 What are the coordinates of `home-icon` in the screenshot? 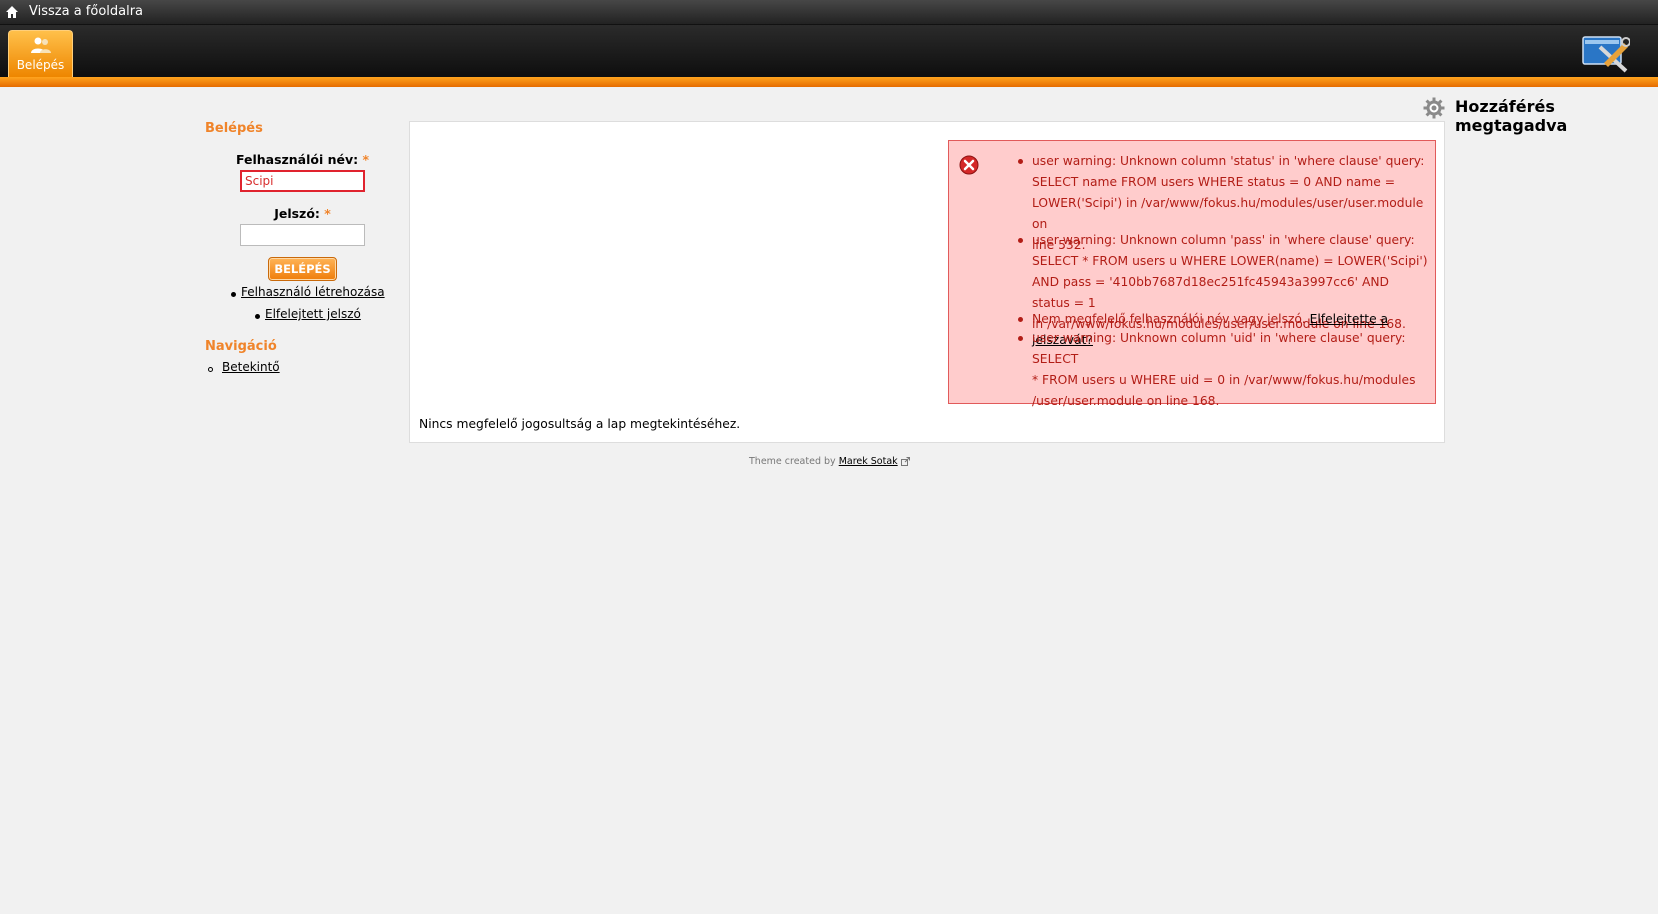 It's located at (12, 12).